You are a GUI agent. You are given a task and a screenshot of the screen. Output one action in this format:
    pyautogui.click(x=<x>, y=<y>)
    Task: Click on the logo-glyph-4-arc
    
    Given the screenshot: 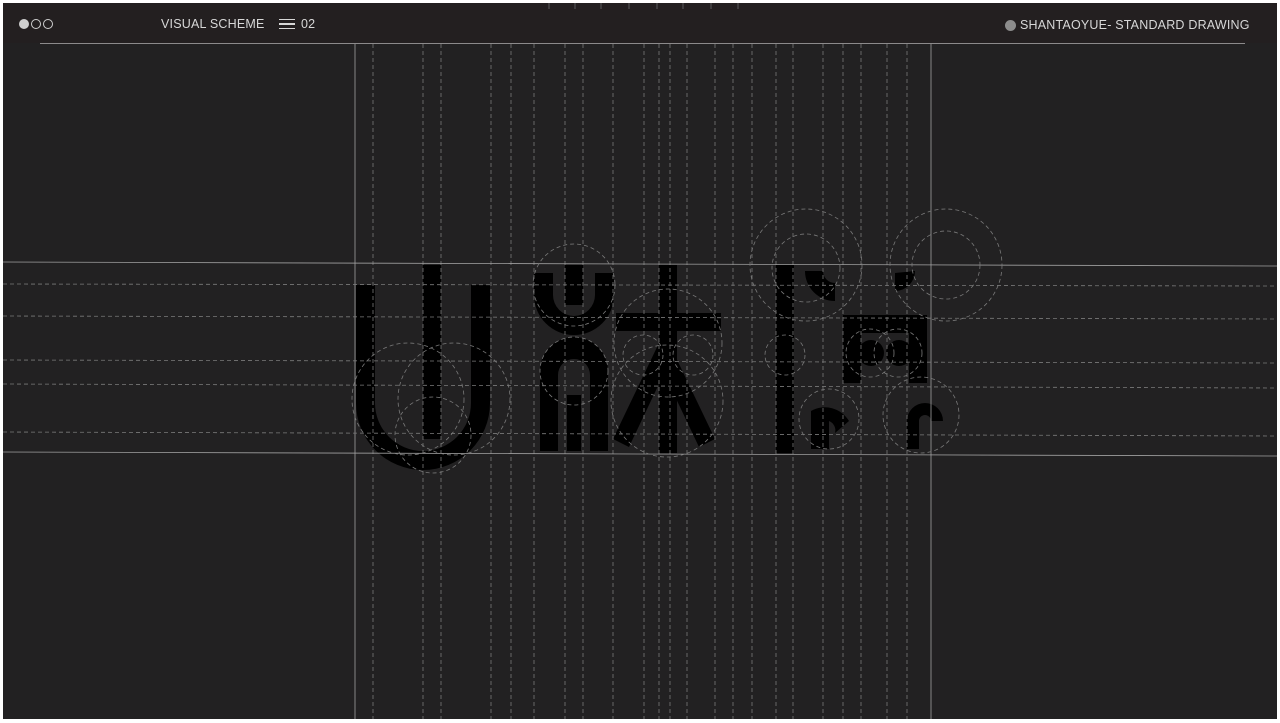 What is the action you would take?
    pyautogui.click(x=820, y=286)
    